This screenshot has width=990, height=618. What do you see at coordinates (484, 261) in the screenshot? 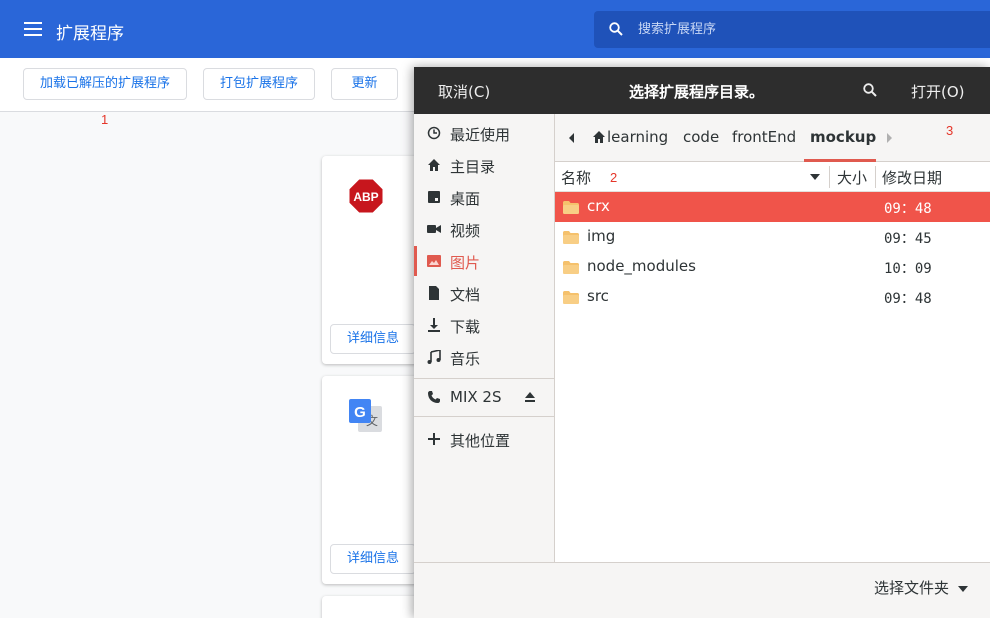
I see `sidebar-item-pictures: 图片` at bounding box center [484, 261].